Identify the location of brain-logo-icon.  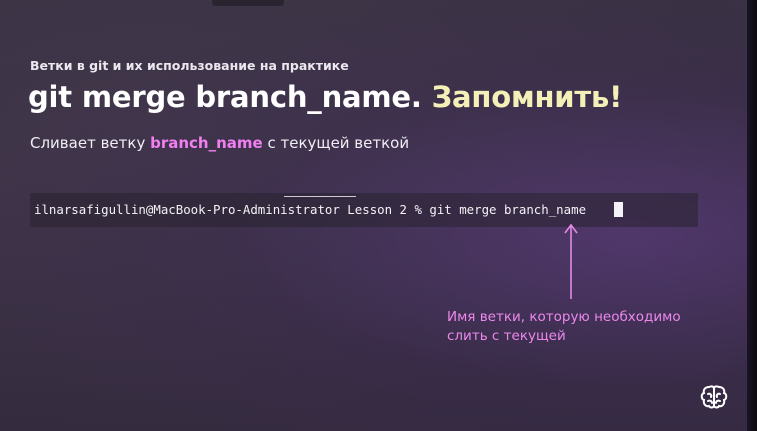
(714, 397).